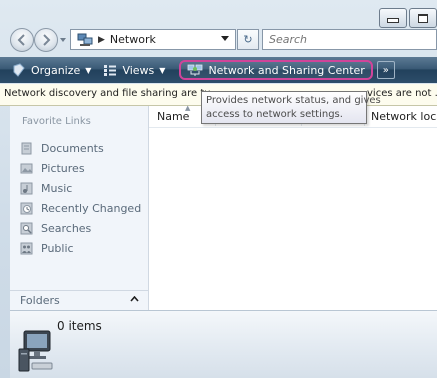 The image size is (437, 378). What do you see at coordinates (40, 300) in the screenshot?
I see `folders-label: Folders` at bounding box center [40, 300].